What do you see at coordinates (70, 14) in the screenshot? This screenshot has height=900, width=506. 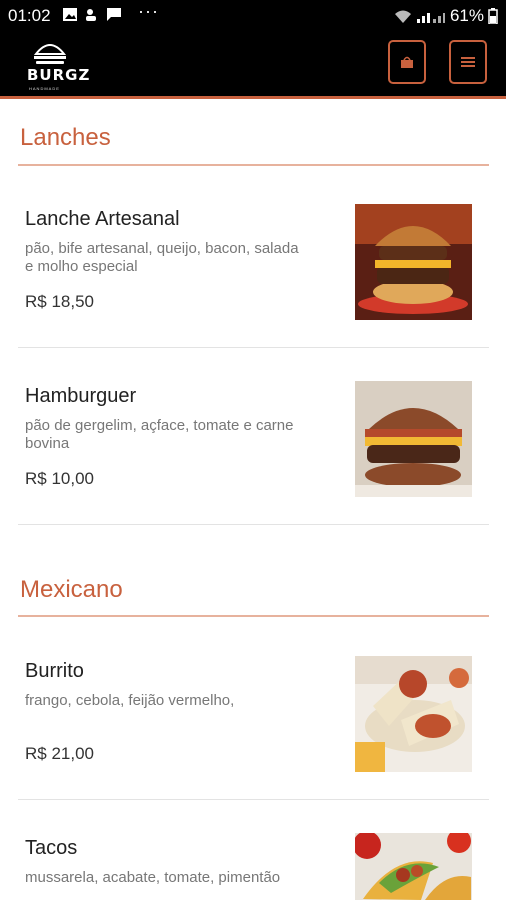 I see `gallery-icon` at bounding box center [70, 14].